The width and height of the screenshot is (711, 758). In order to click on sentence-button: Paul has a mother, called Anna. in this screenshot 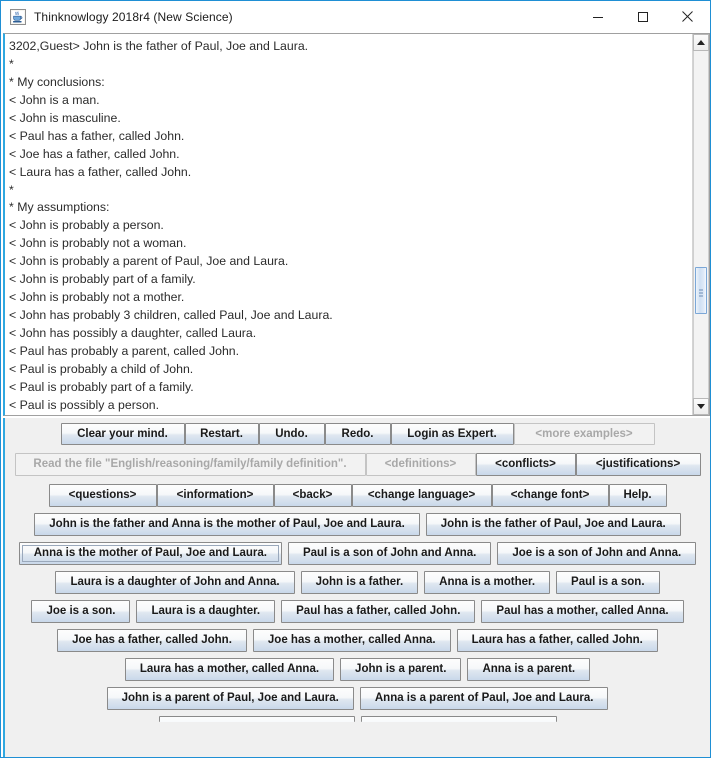, I will do `click(582, 611)`.